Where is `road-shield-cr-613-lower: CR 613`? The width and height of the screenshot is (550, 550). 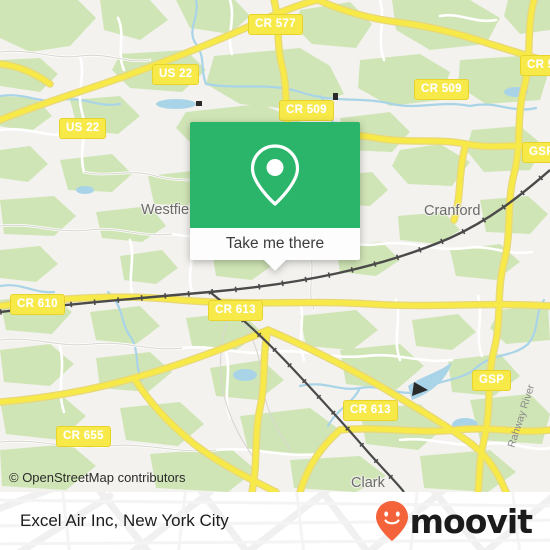
road-shield-cr-613-lower: CR 613 is located at coordinates (370, 410).